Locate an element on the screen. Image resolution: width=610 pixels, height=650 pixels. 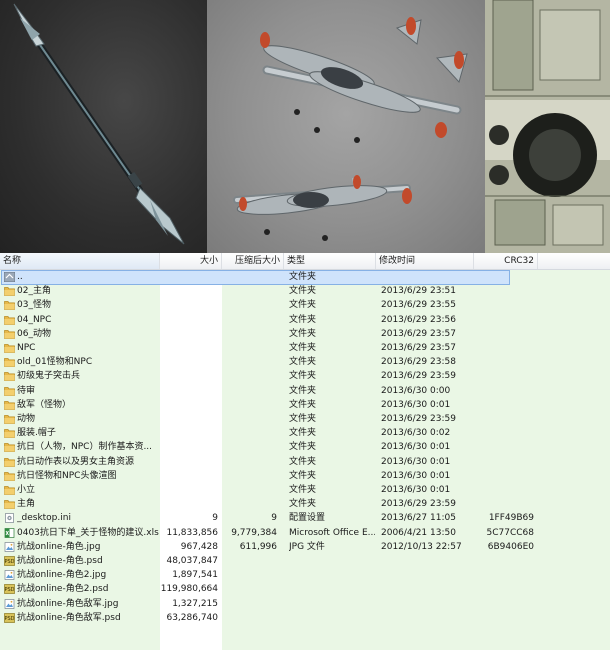
column-header-type: 类型 is located at coordinates (330, 261).